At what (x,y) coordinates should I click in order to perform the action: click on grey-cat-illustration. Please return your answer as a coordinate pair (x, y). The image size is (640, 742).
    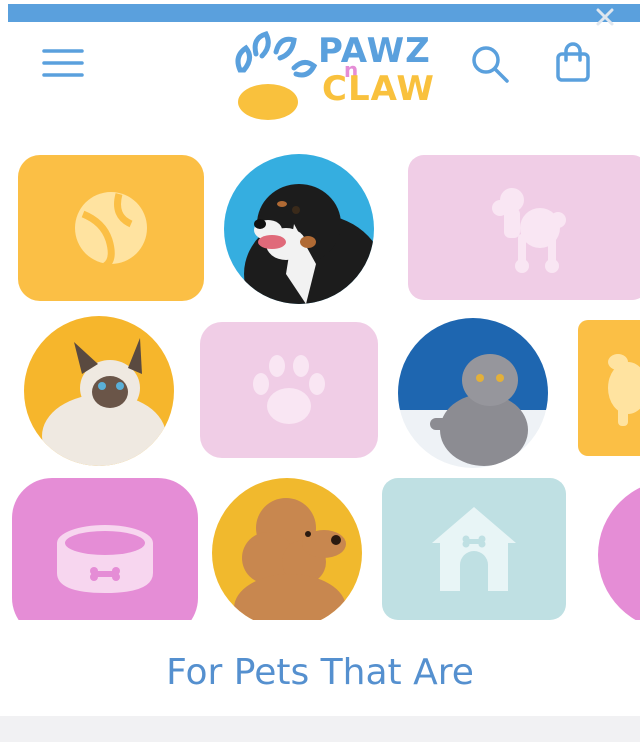
    Looking at the image, I should click on (473, 392).